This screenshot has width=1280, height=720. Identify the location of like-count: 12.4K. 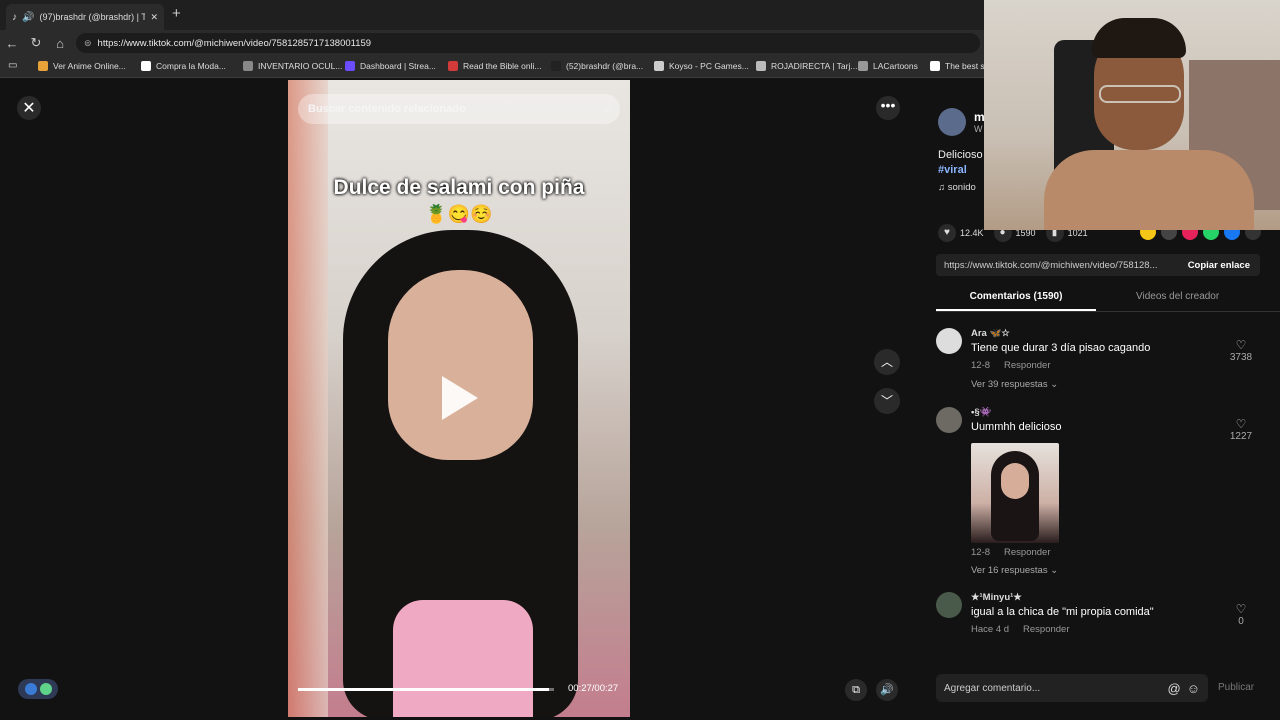
(972, 233).